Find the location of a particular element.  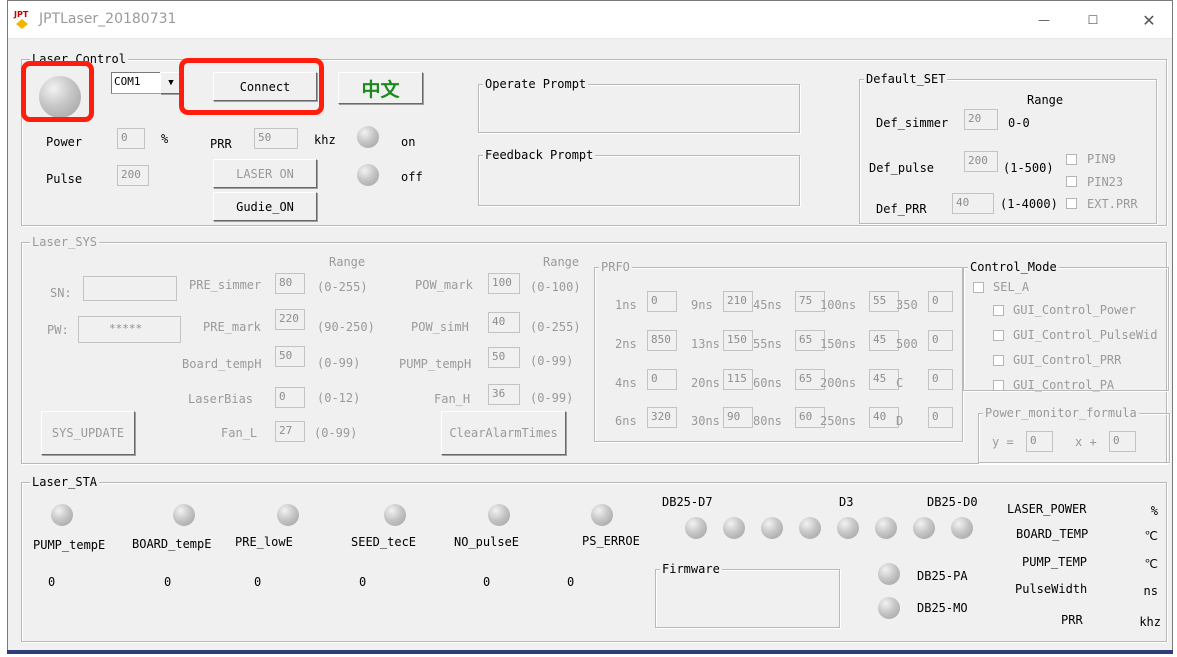

prfo-input: 210 is located at coordinates (738, 301).